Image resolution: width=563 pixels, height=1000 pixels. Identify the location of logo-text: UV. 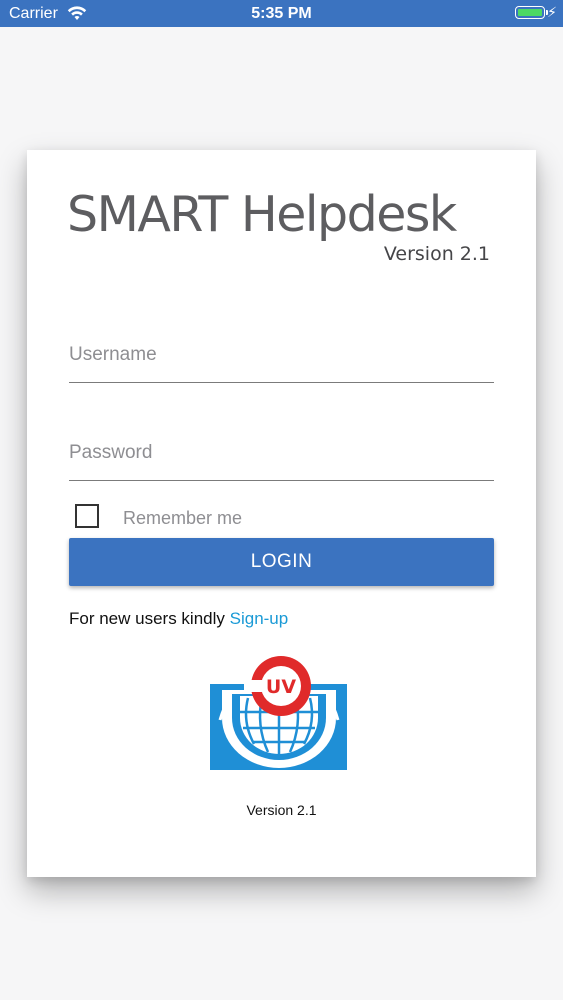
(281, 687).